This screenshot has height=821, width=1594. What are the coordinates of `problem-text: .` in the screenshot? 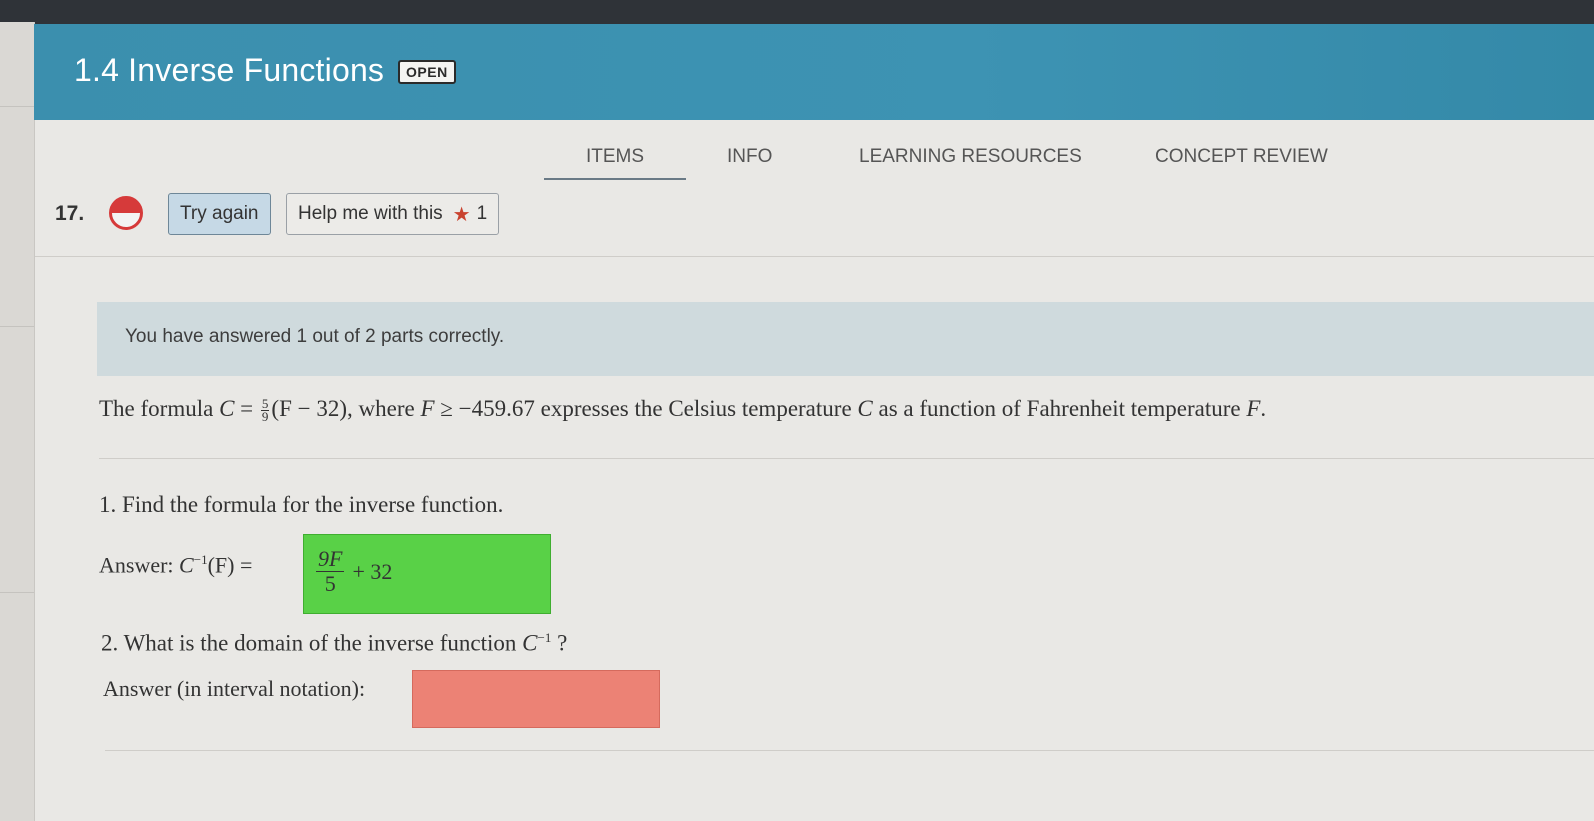 It's located at (1263, 408).